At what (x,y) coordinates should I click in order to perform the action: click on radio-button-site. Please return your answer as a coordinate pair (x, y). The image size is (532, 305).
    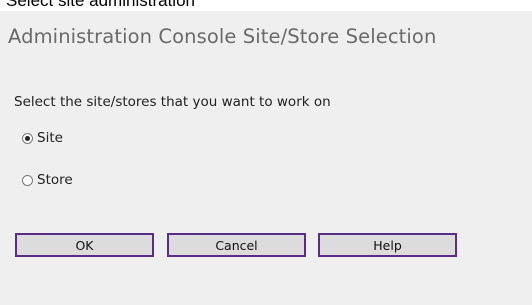
    Looking at the image, I should click on (27, 138).